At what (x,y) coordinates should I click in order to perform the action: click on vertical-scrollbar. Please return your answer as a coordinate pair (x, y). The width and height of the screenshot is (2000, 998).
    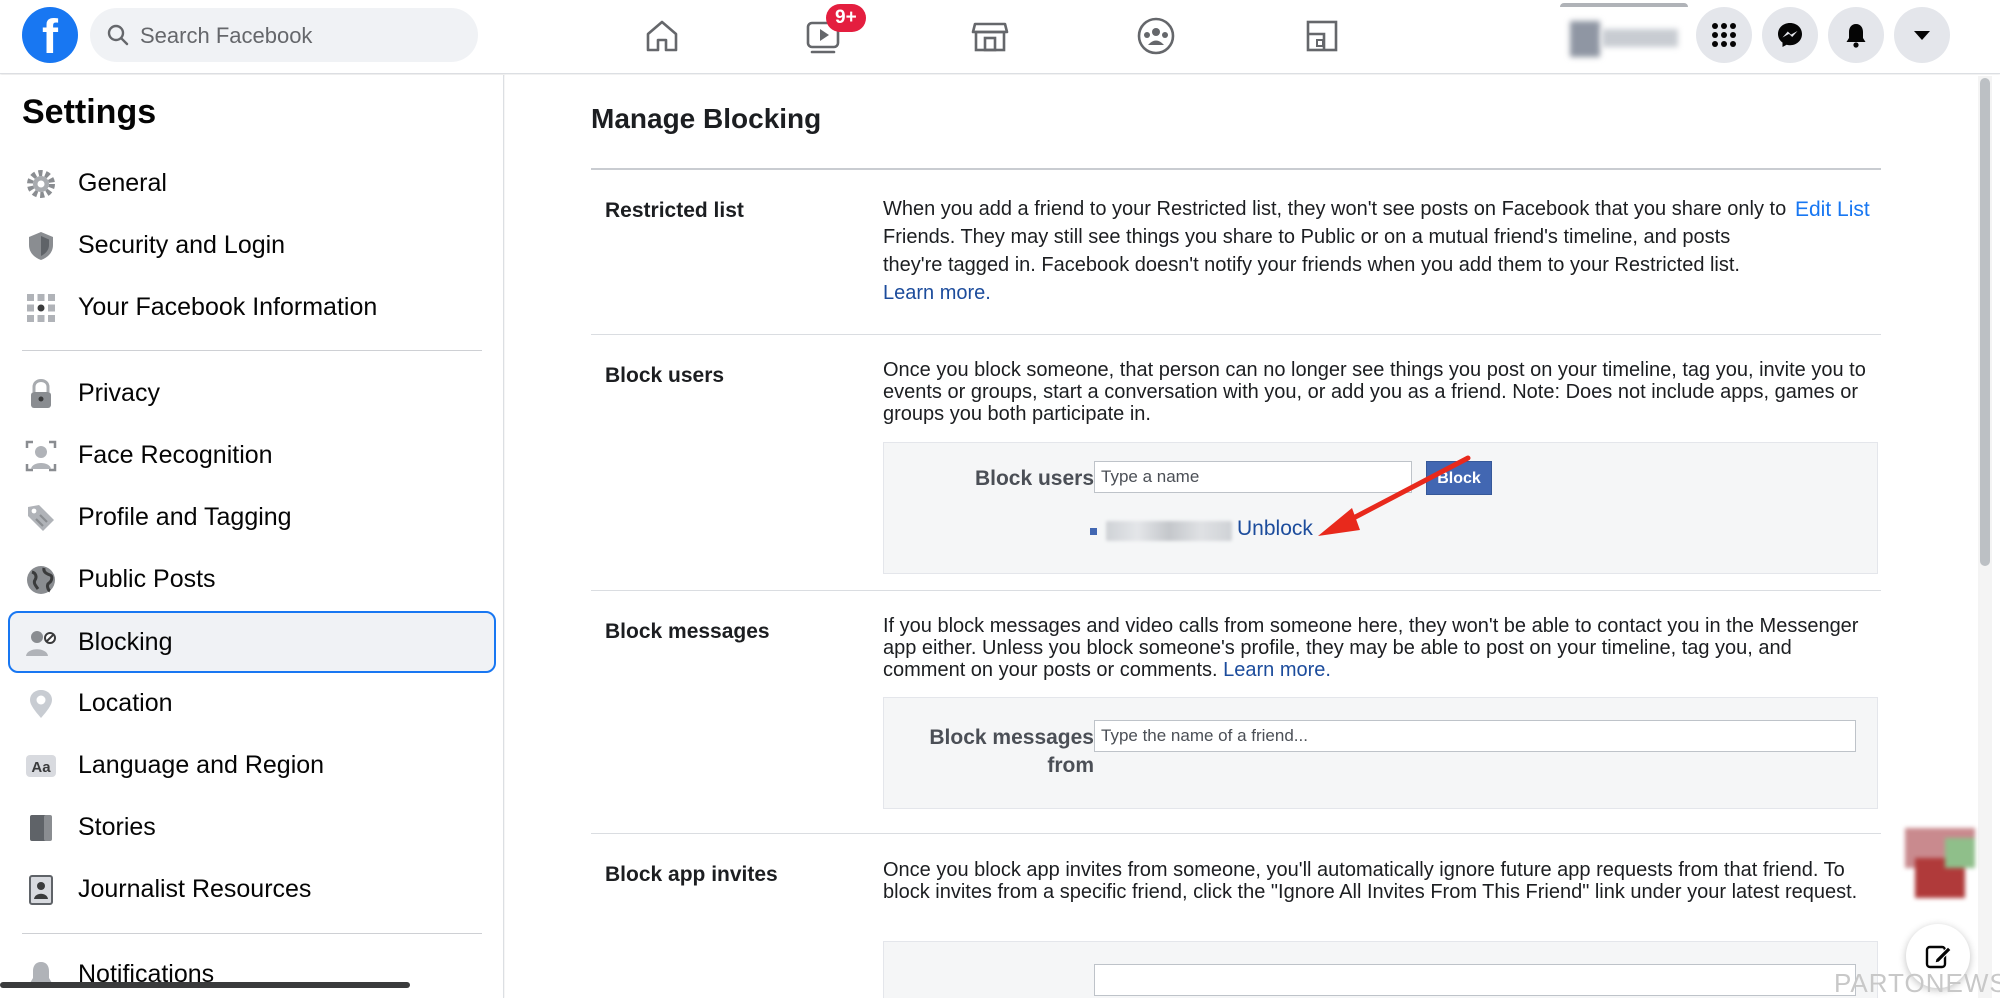
    Looking at the image, I should click on (1985, 537).